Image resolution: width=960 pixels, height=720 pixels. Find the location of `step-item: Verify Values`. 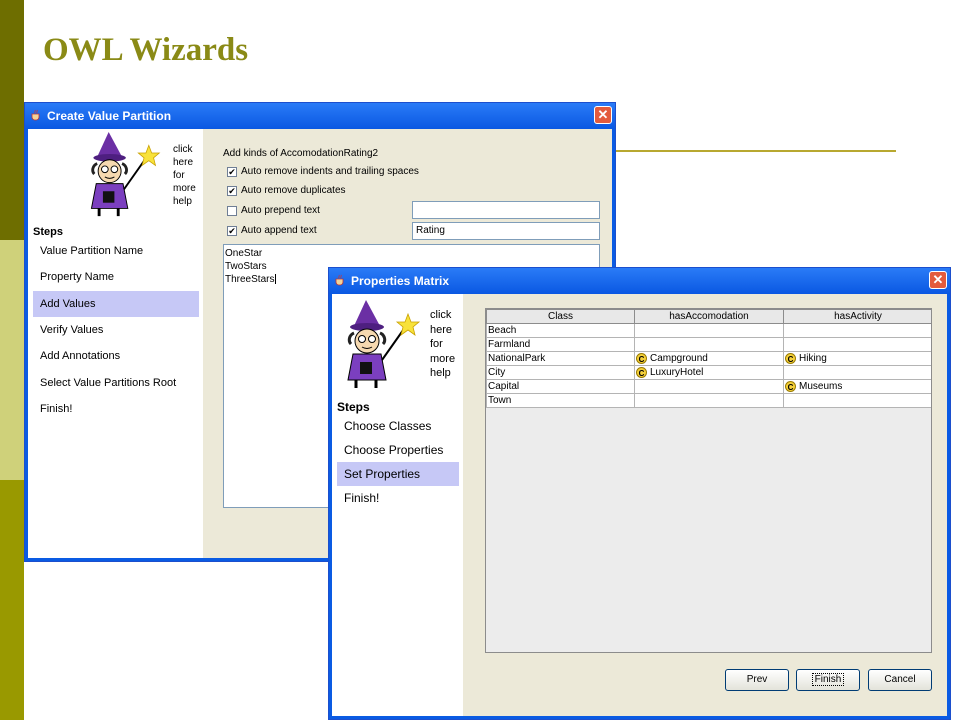

step-item: Verify Values is located at coordinates (116, 330).